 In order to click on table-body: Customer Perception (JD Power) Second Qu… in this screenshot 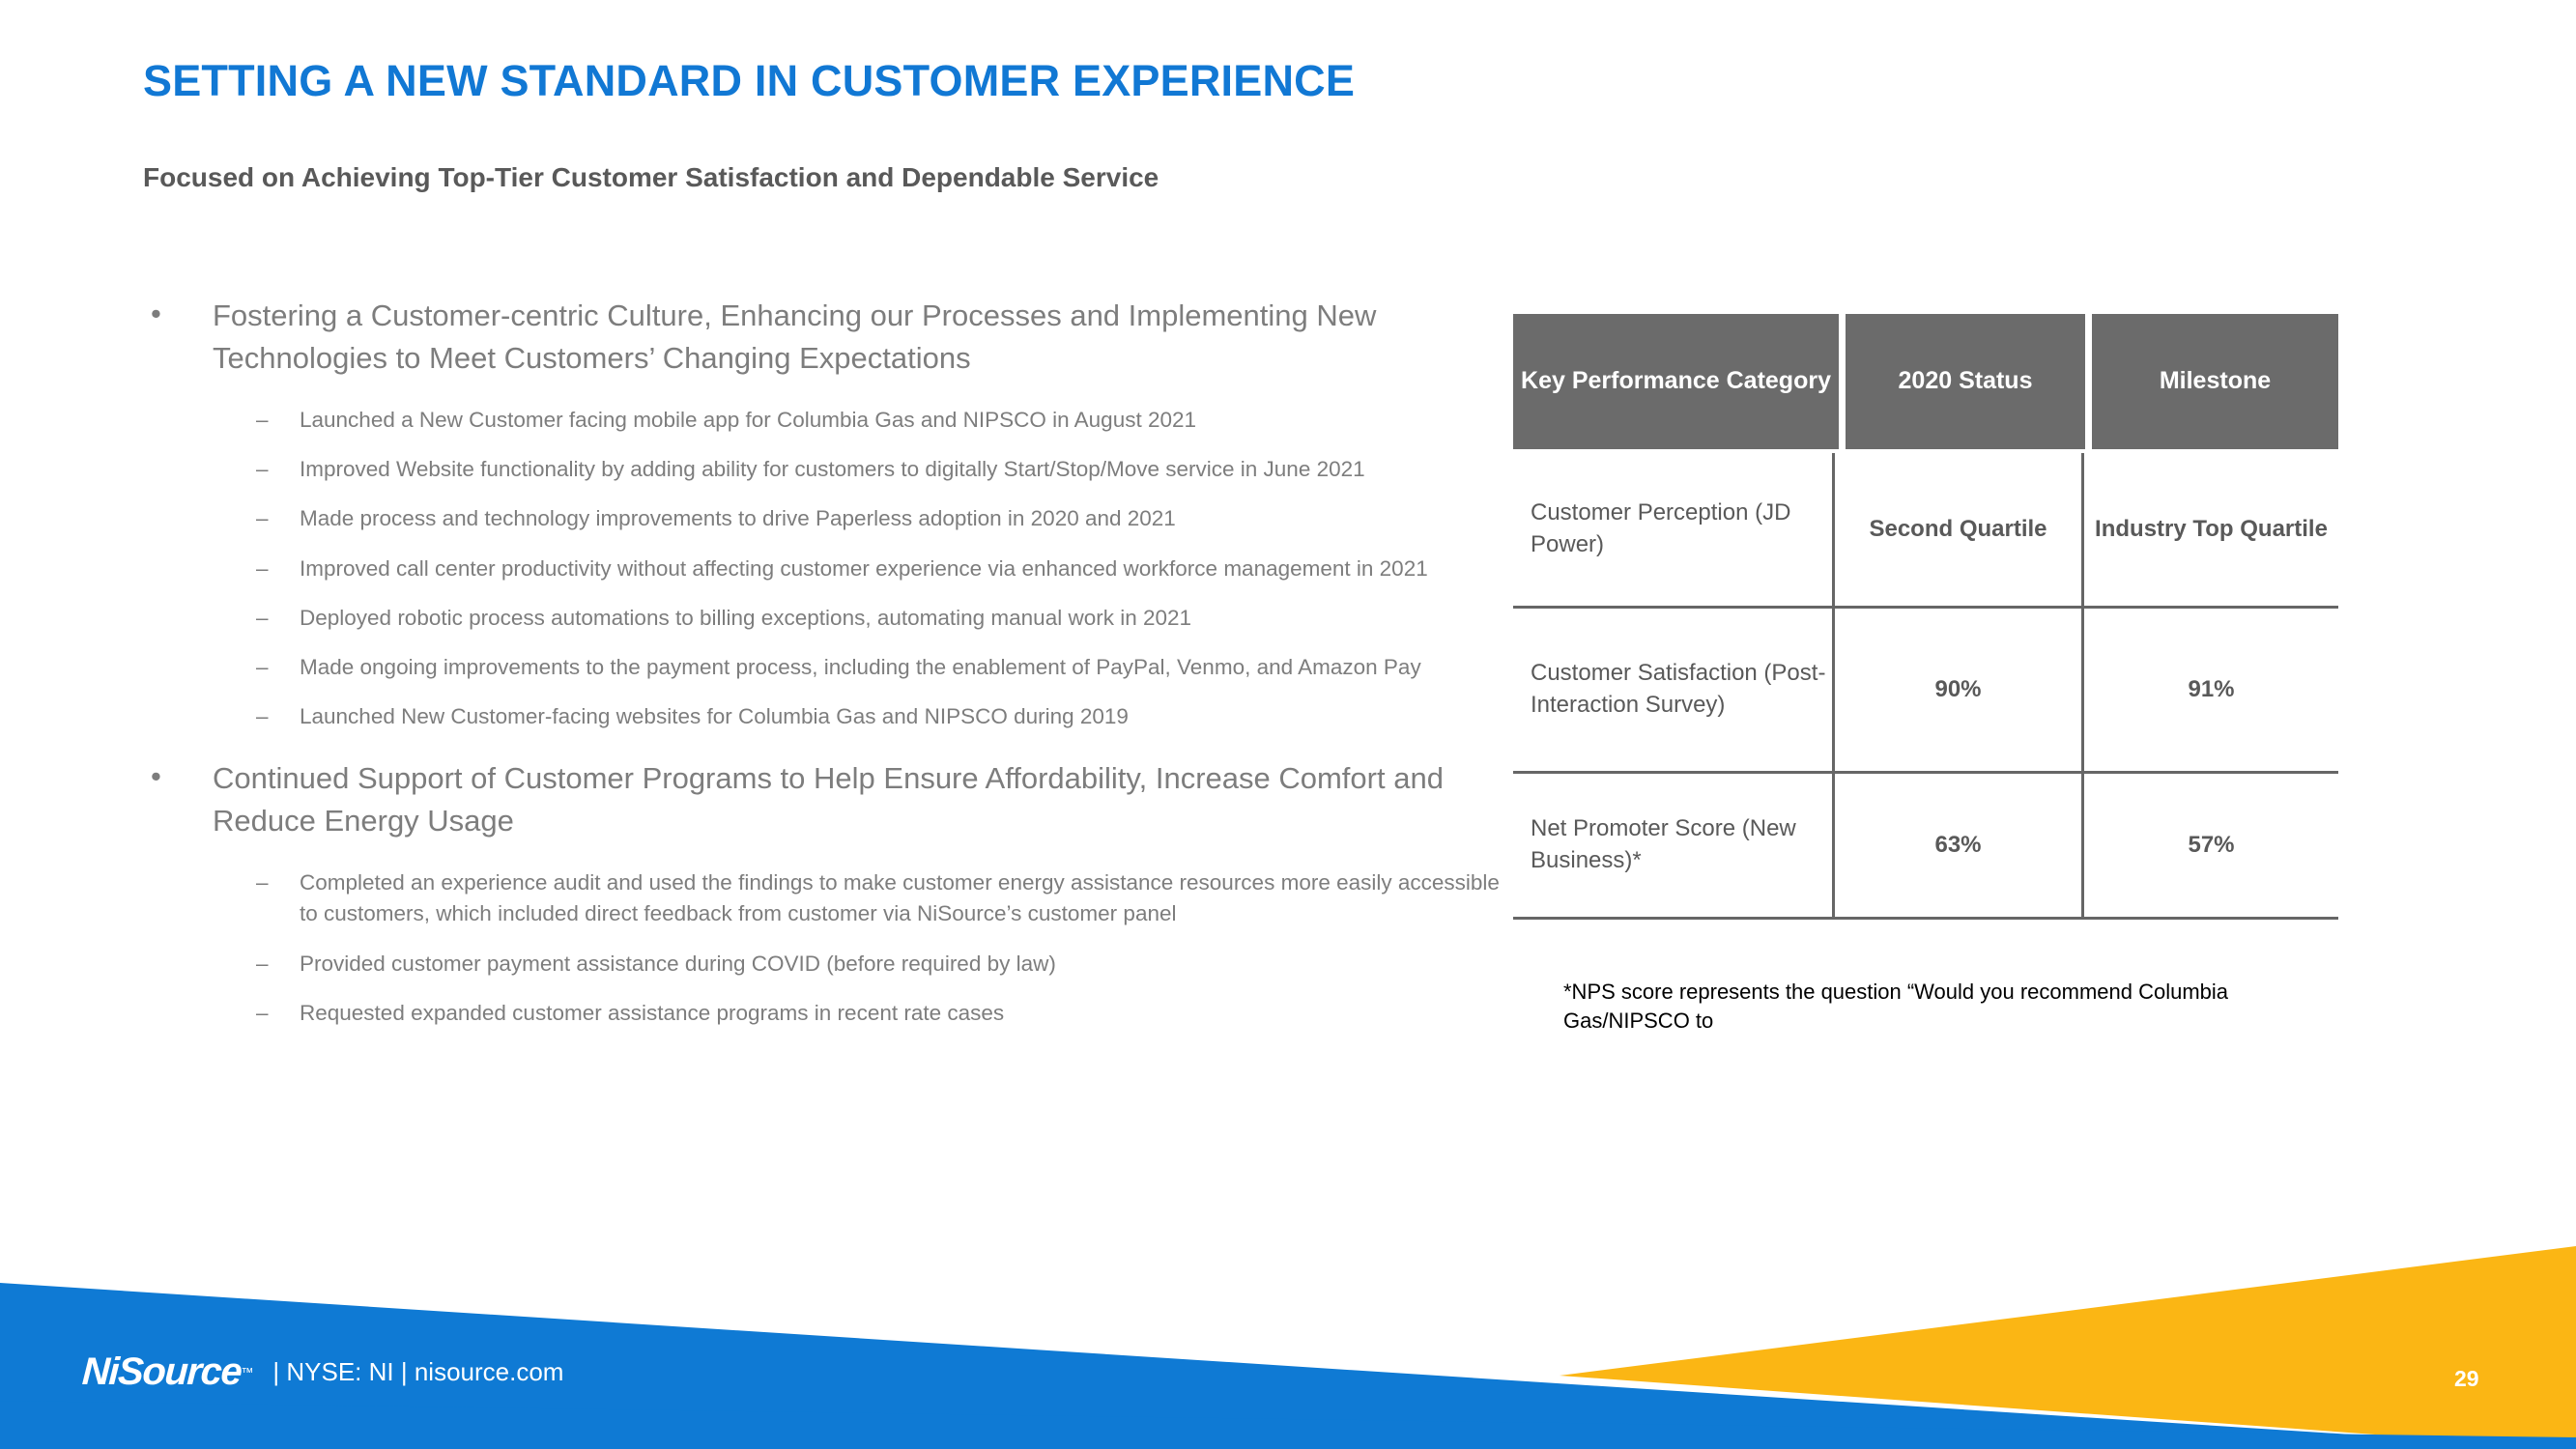, I will do `click(1926, 686)`.